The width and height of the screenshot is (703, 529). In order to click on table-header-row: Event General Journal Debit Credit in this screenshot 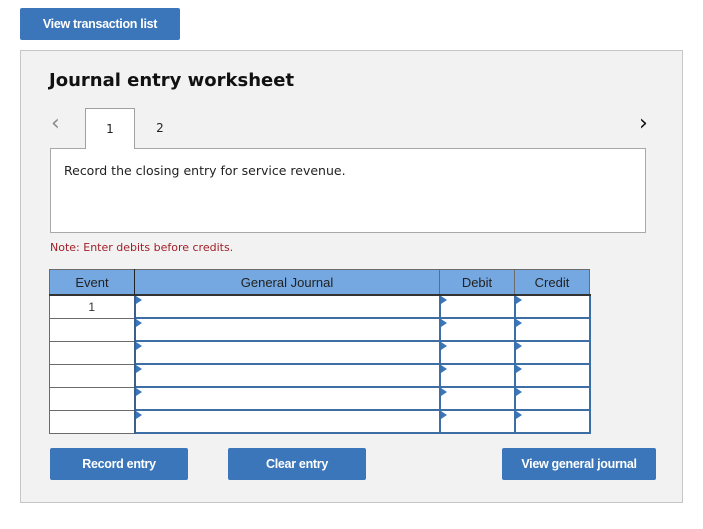, I will do `click(319, 282)`.